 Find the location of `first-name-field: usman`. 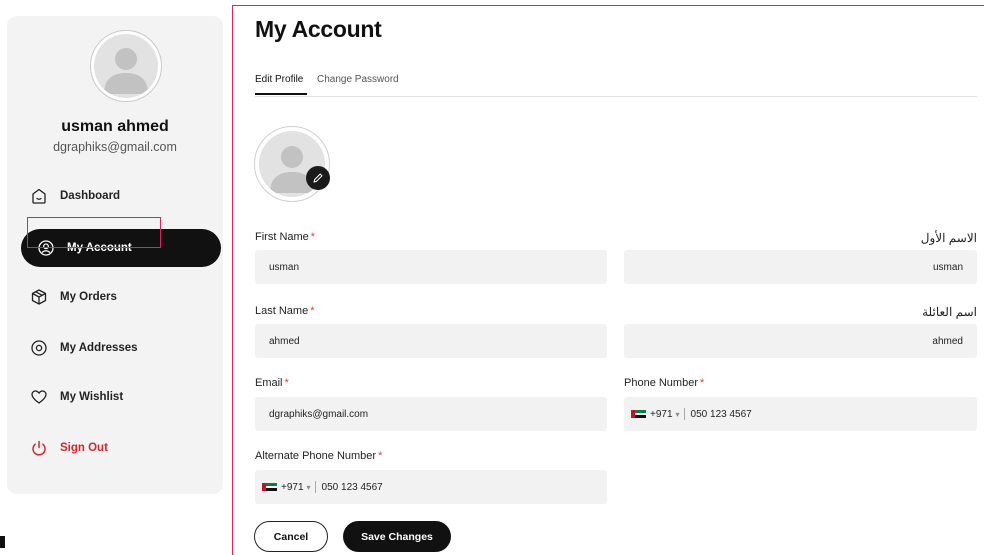

first-name-field: usman is located at coordinates (431, 267).